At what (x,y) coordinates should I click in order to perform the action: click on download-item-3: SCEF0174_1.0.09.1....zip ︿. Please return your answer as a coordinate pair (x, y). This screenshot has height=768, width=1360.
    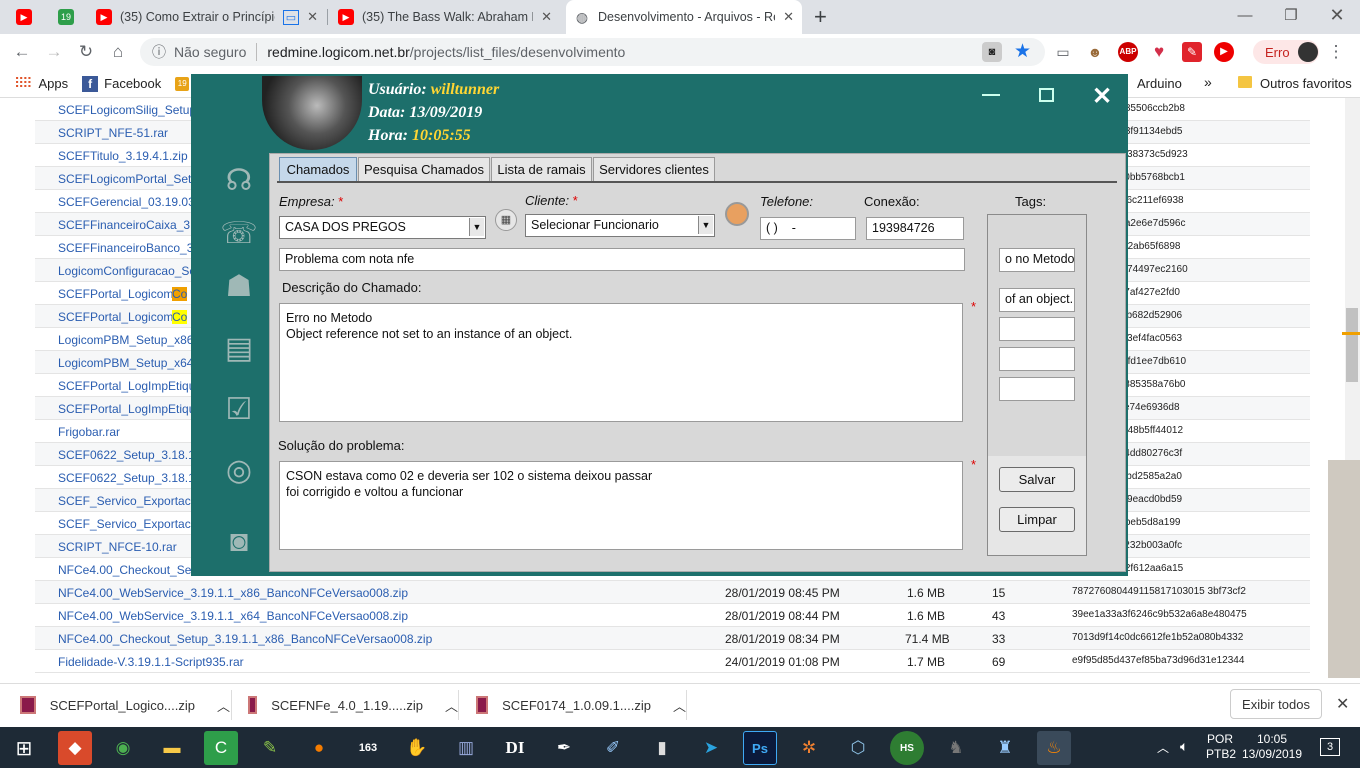
    Looking at the image, I should click on (581, 705).